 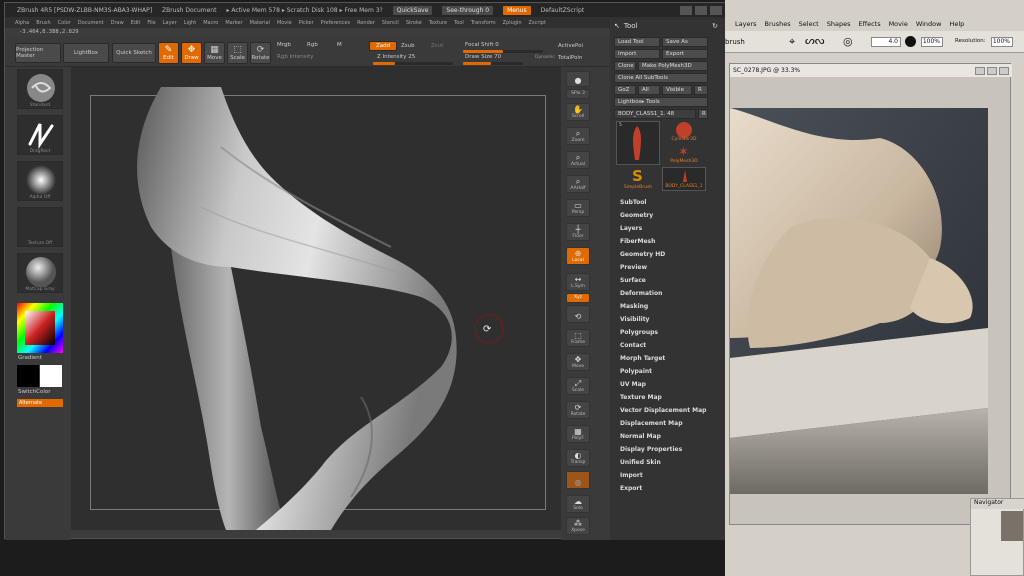 I want to click on aahalf-button: ⌕ AAHalf, so click(x=578, y=184).